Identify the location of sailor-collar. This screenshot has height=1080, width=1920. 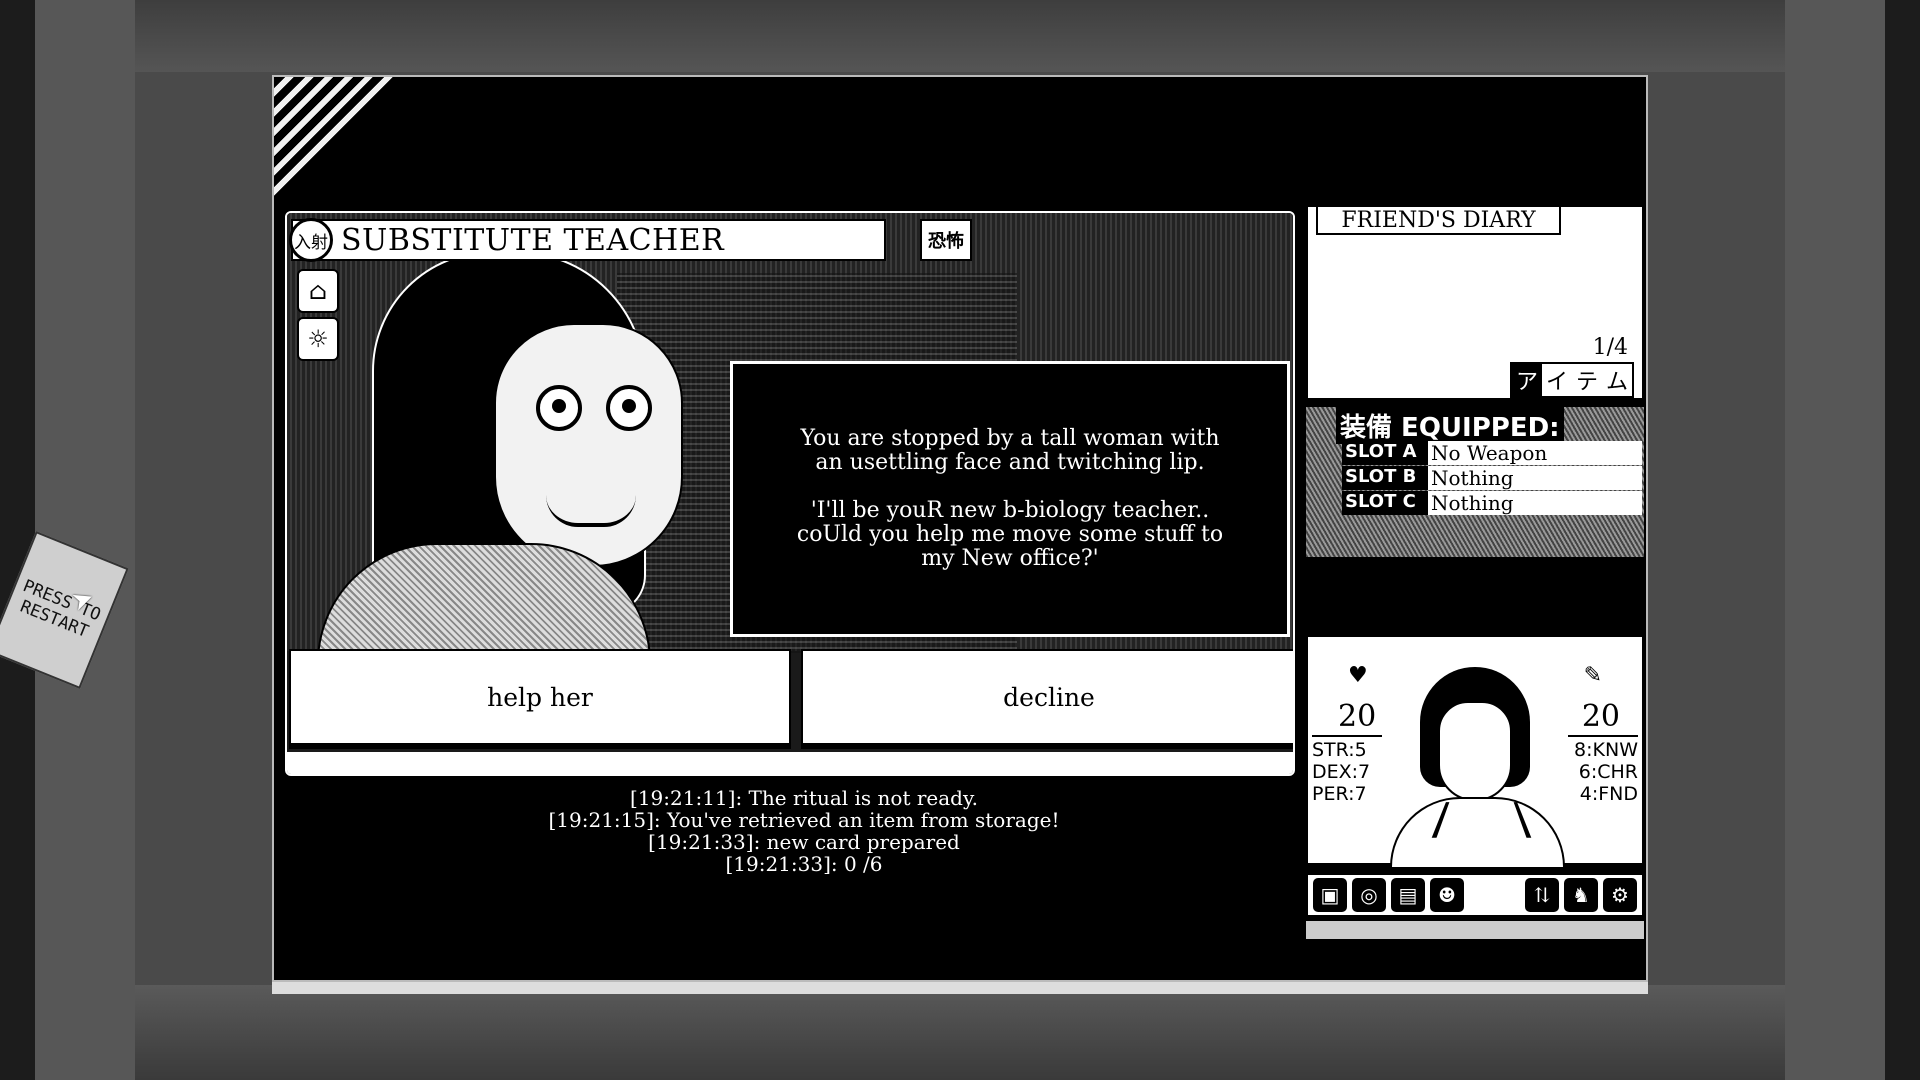
(1481, 820).